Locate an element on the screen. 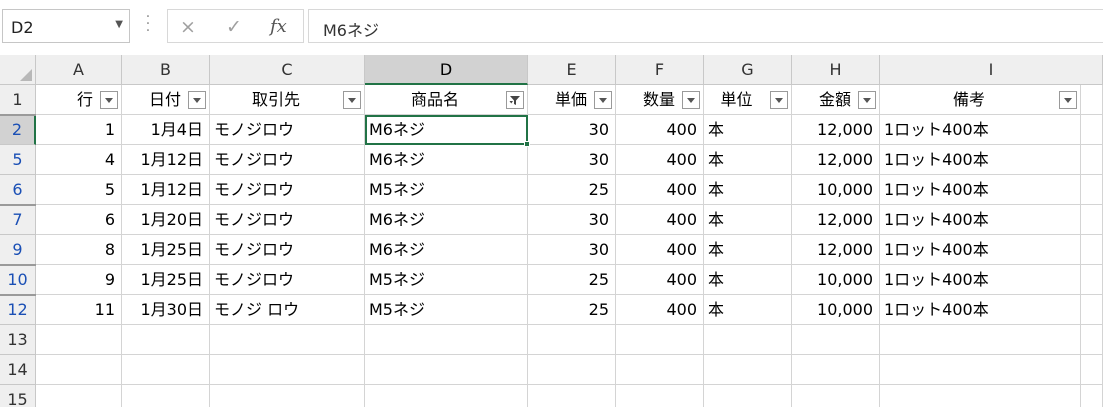 This screenshot has height=407, width=1103. insert-function-icon: fx is located at coordinates (278, 26).